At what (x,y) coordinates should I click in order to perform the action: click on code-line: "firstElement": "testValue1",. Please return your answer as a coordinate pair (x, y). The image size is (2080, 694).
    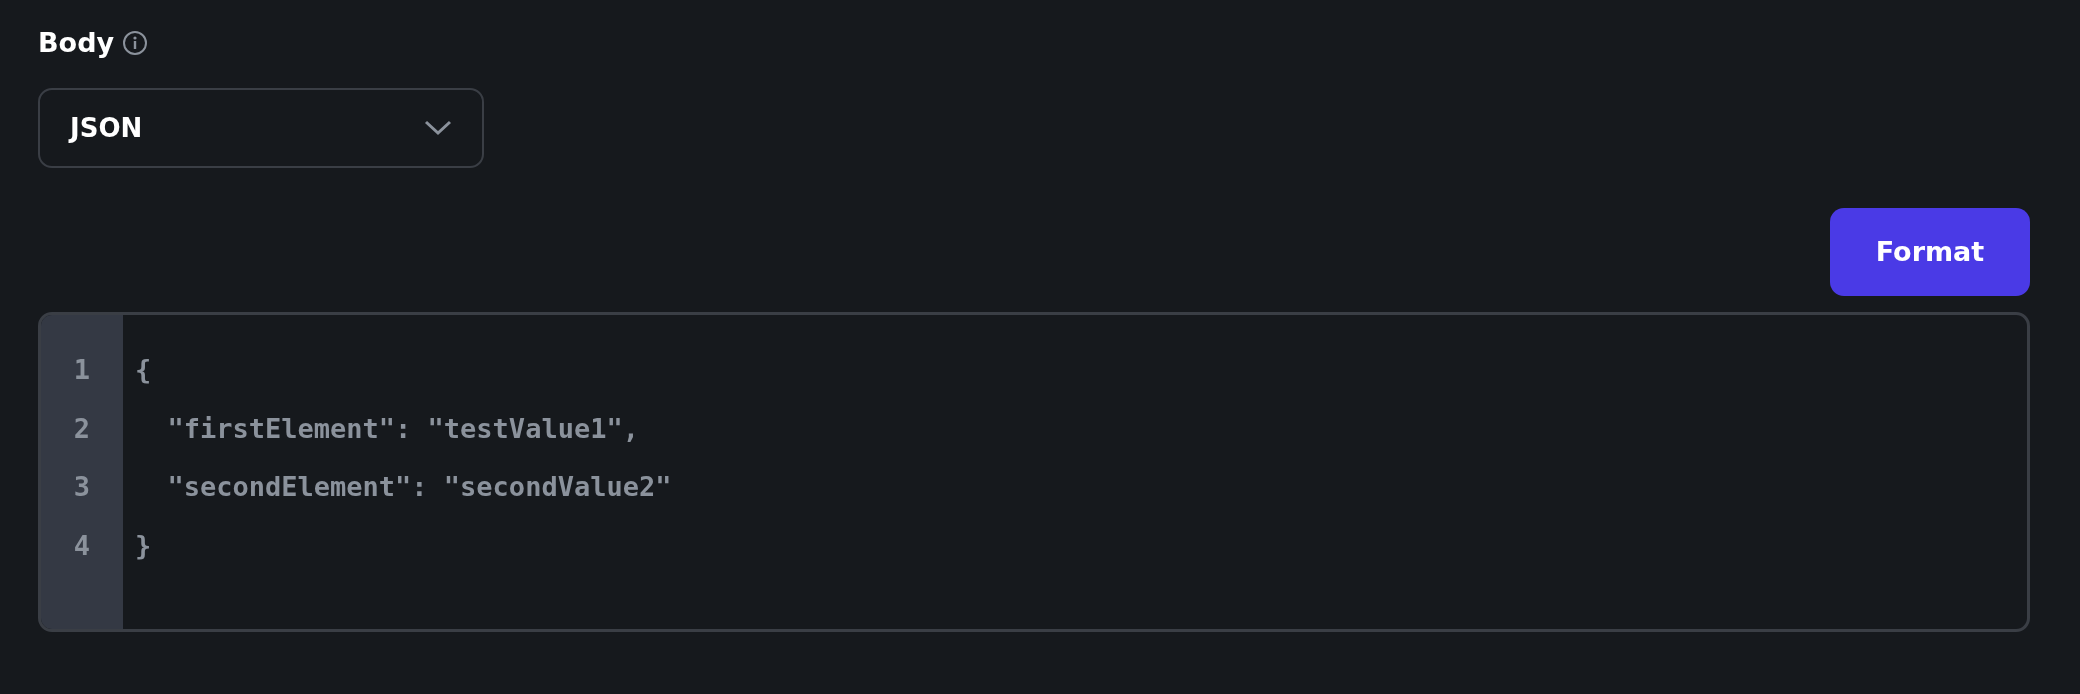
    Looking at the image, I should click on (402, 428).